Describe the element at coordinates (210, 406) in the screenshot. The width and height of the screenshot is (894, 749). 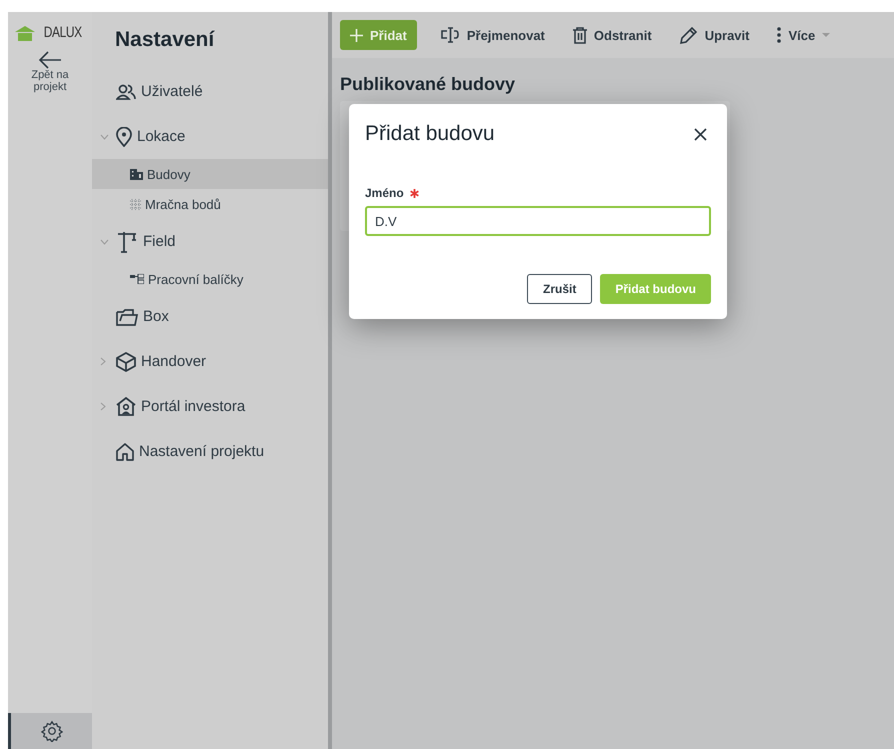
I see `nav-item: Portál investora` at that location.